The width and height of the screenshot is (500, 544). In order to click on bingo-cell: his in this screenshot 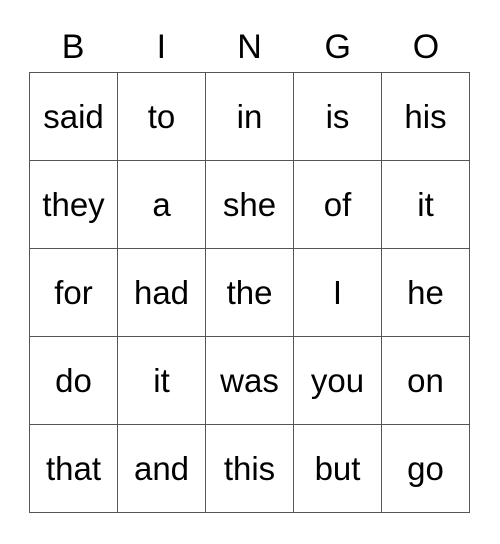, I will do `click(426, 117)`.